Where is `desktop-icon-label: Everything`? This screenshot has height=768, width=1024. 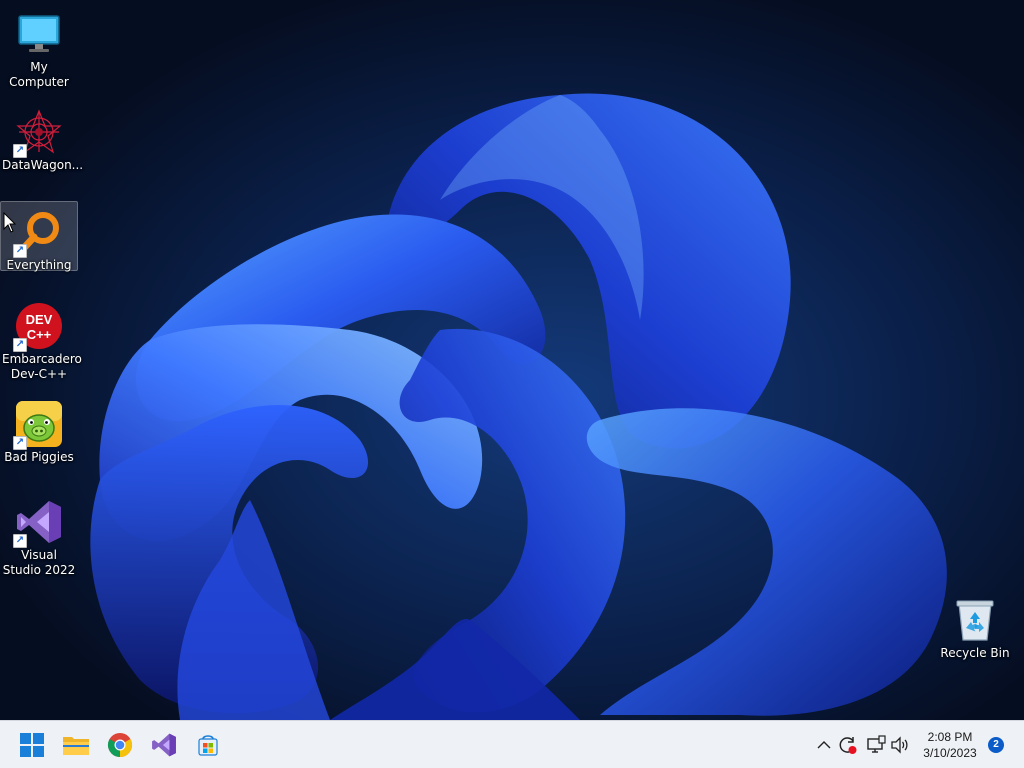 desktop-icon-label: Everything is located at coordinates (39, 265).